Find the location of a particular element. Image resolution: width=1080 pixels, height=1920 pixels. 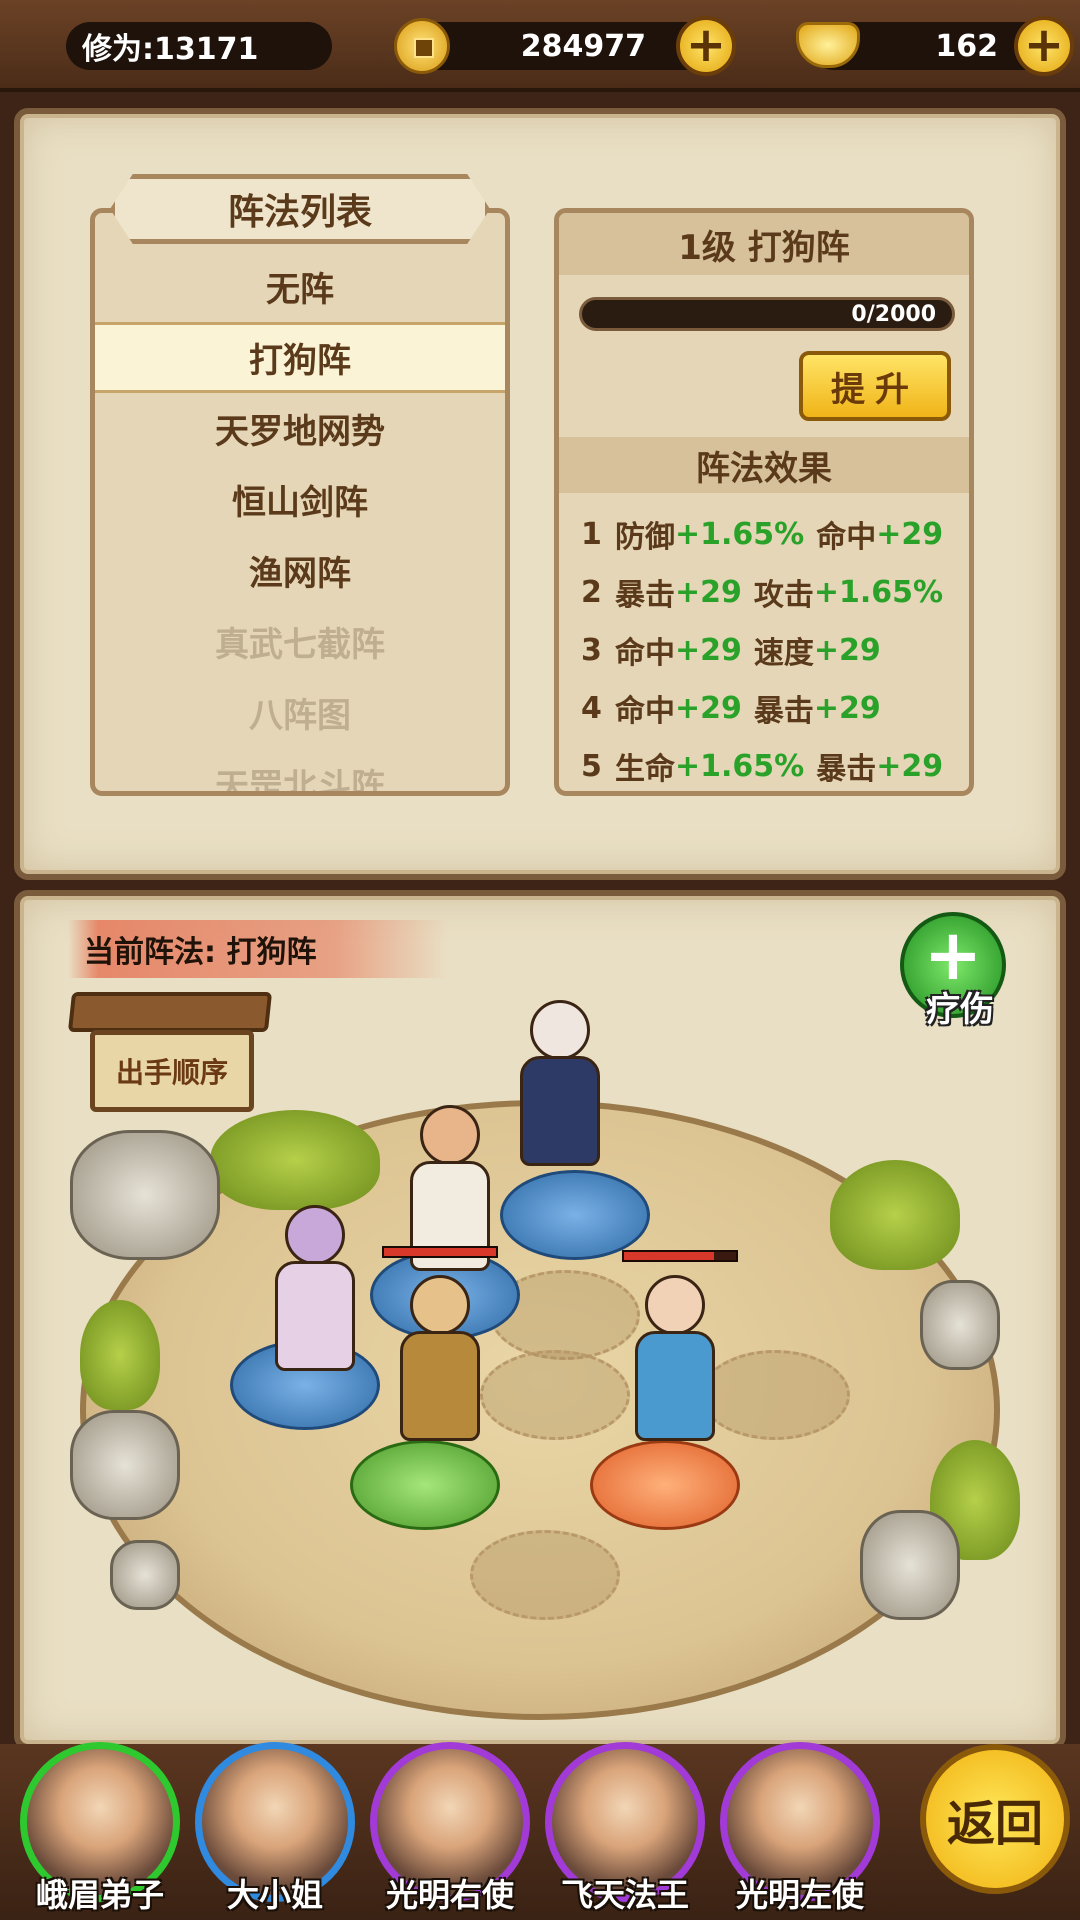

effect-stat: 攻击 is located at coordinates (783, 595).